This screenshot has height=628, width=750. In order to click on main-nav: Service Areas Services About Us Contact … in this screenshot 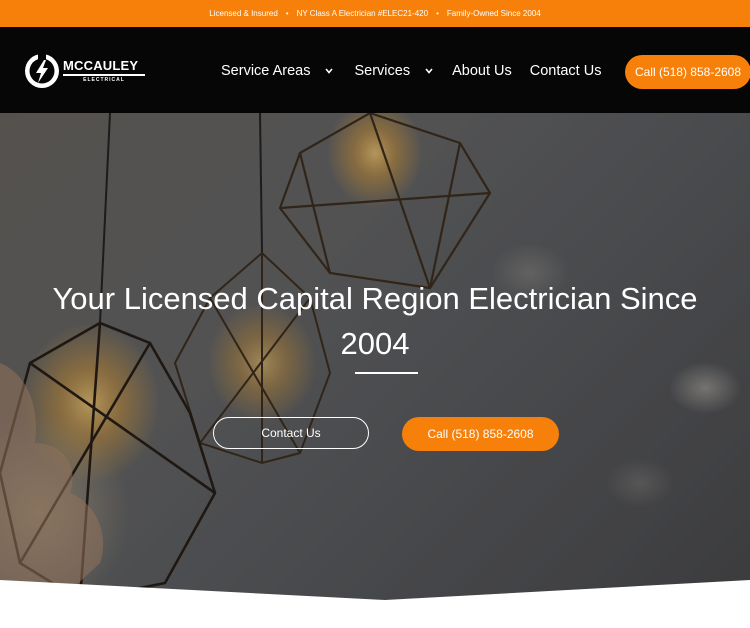, I will do `click(411, 71)`.